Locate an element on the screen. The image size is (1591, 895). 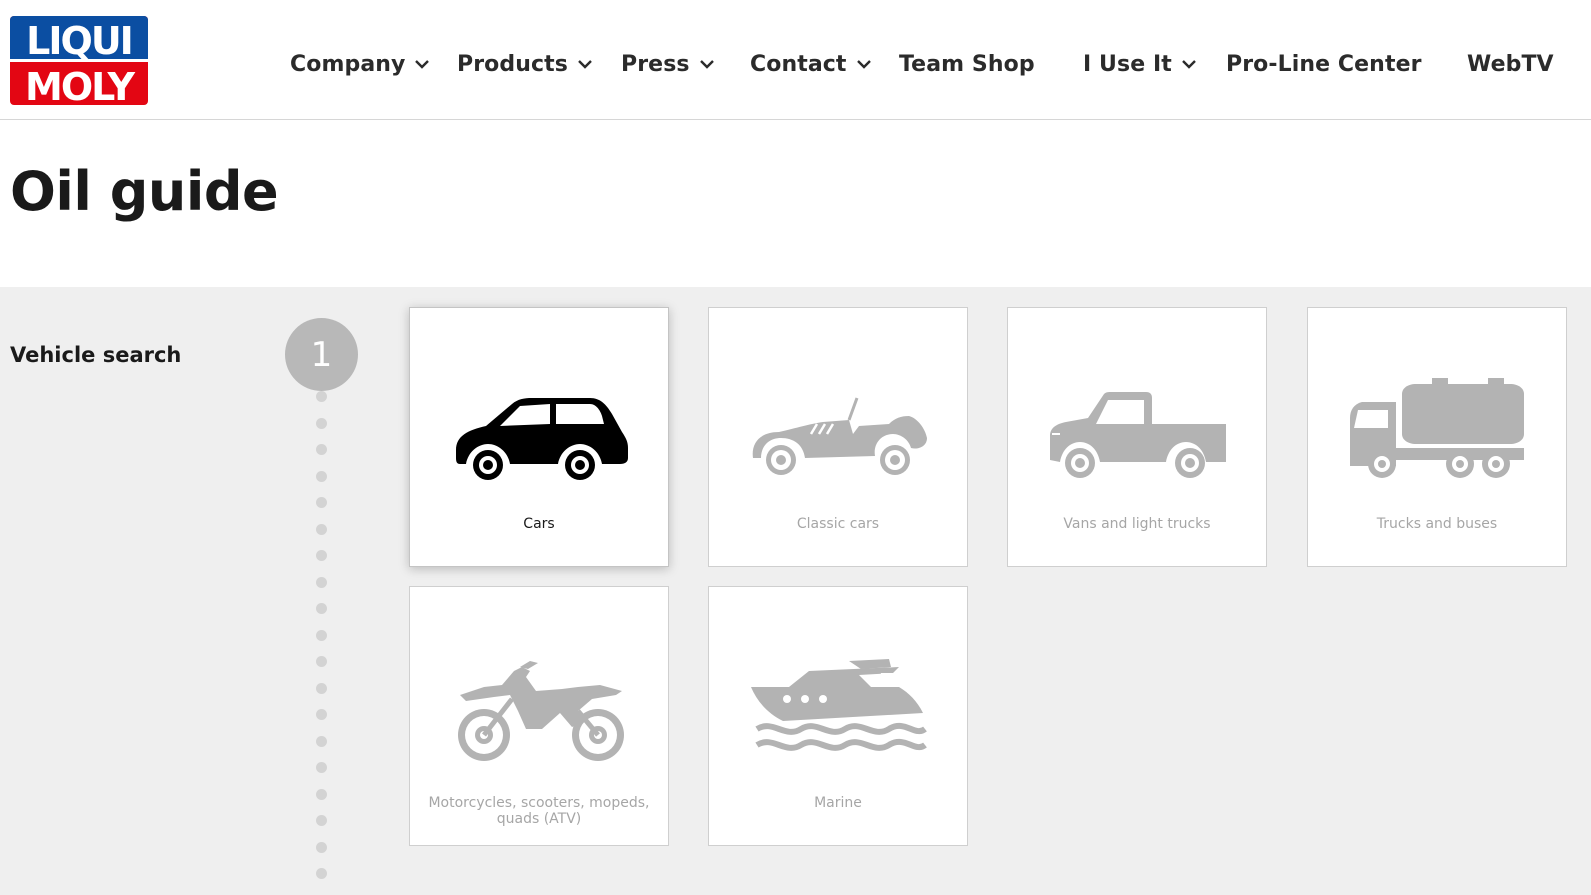
nav-label: Contact is located at coordinates (798, 64).